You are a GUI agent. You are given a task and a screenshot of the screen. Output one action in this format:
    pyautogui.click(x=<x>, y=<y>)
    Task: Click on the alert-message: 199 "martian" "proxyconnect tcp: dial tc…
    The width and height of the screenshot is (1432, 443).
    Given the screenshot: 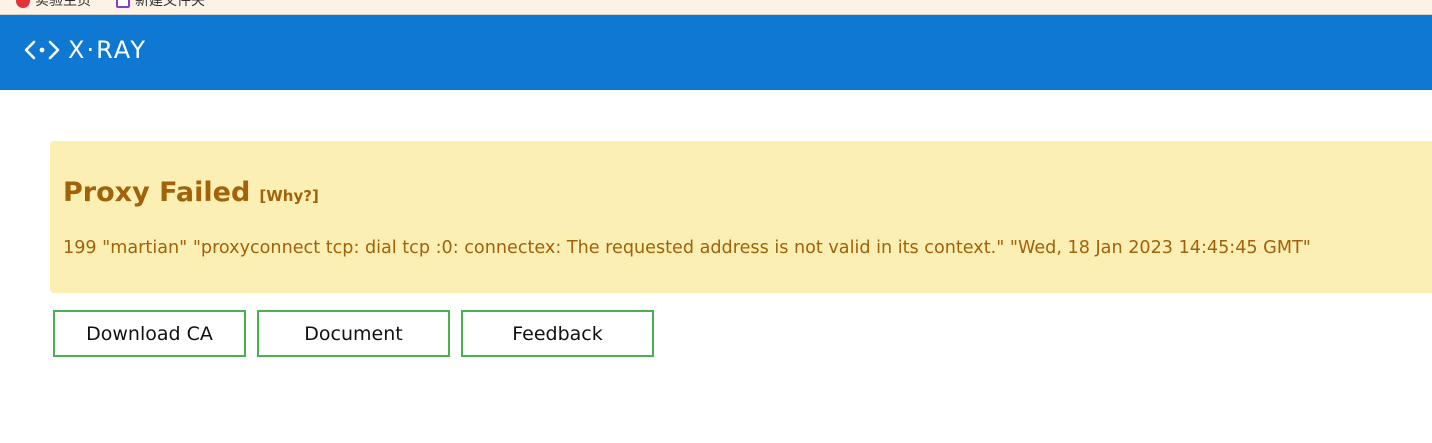 What is the action you would take?
    pyautogui.click(x=687, y=248)
    